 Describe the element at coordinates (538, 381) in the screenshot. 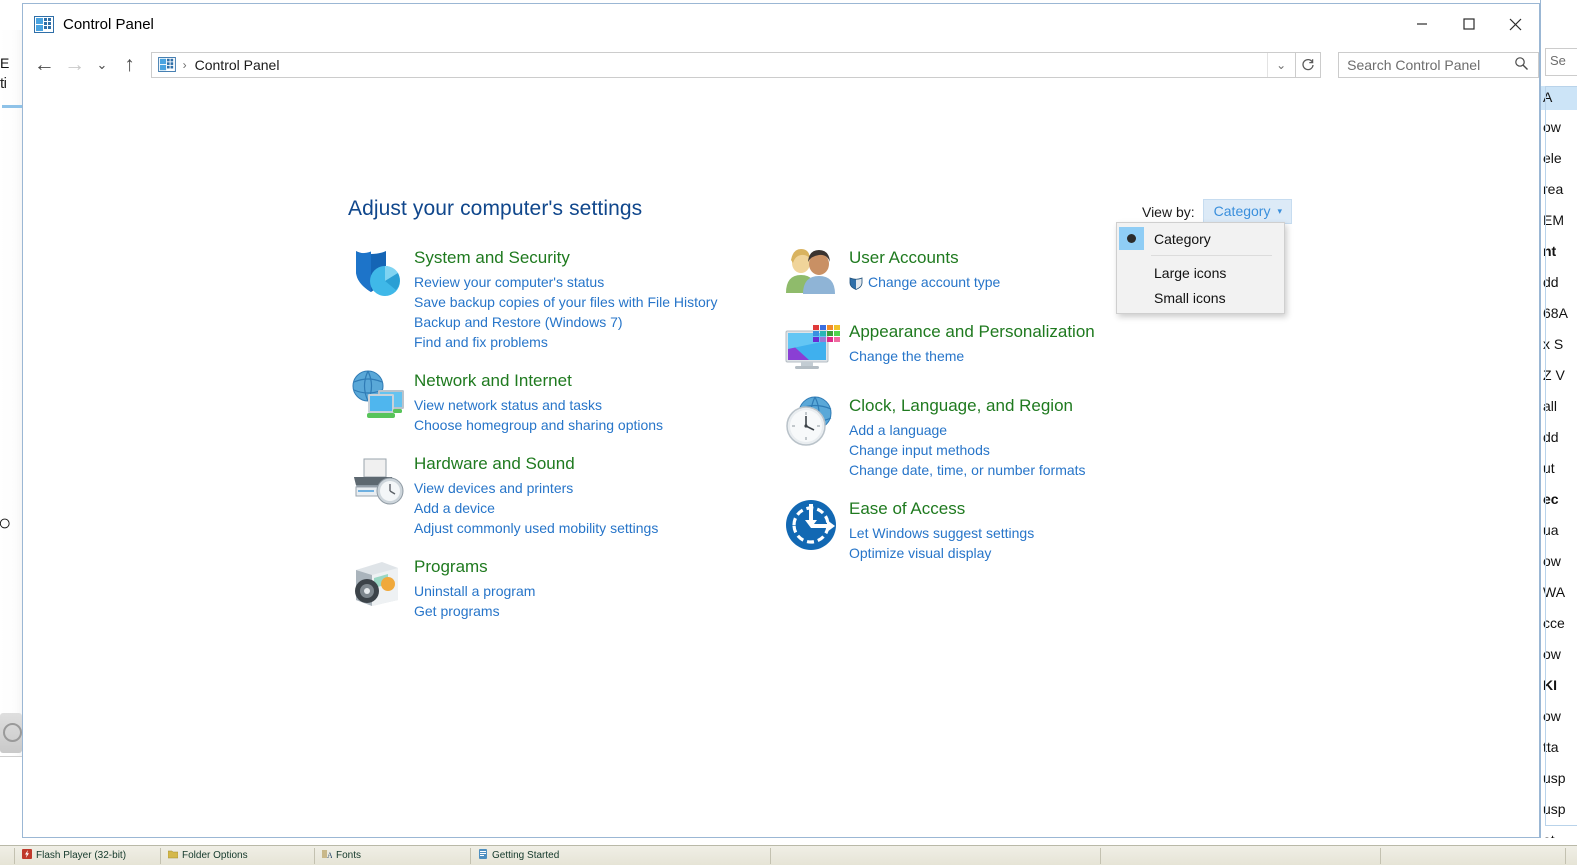

I see `category-title: Network and Internet` at that location.